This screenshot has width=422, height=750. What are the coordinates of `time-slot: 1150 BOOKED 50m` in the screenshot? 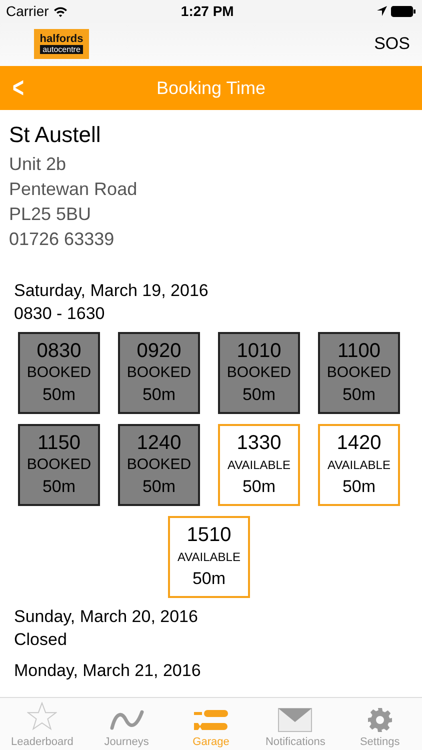 It's located at (59, 465).